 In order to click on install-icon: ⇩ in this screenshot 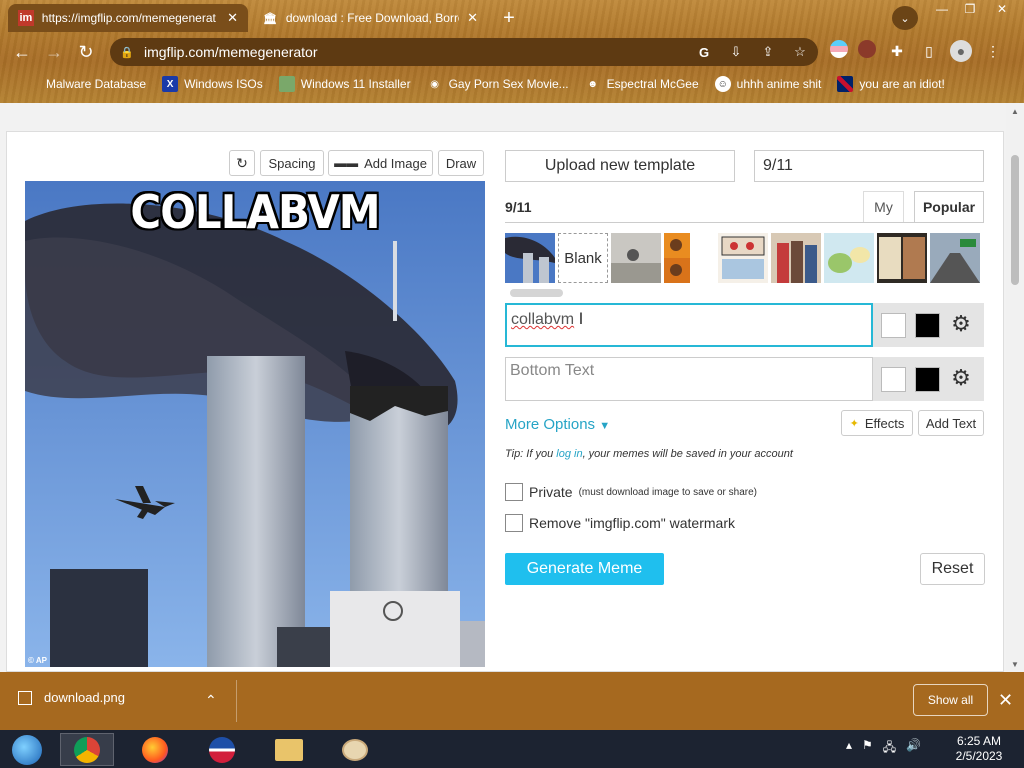, I will do `click(736, 52)`.